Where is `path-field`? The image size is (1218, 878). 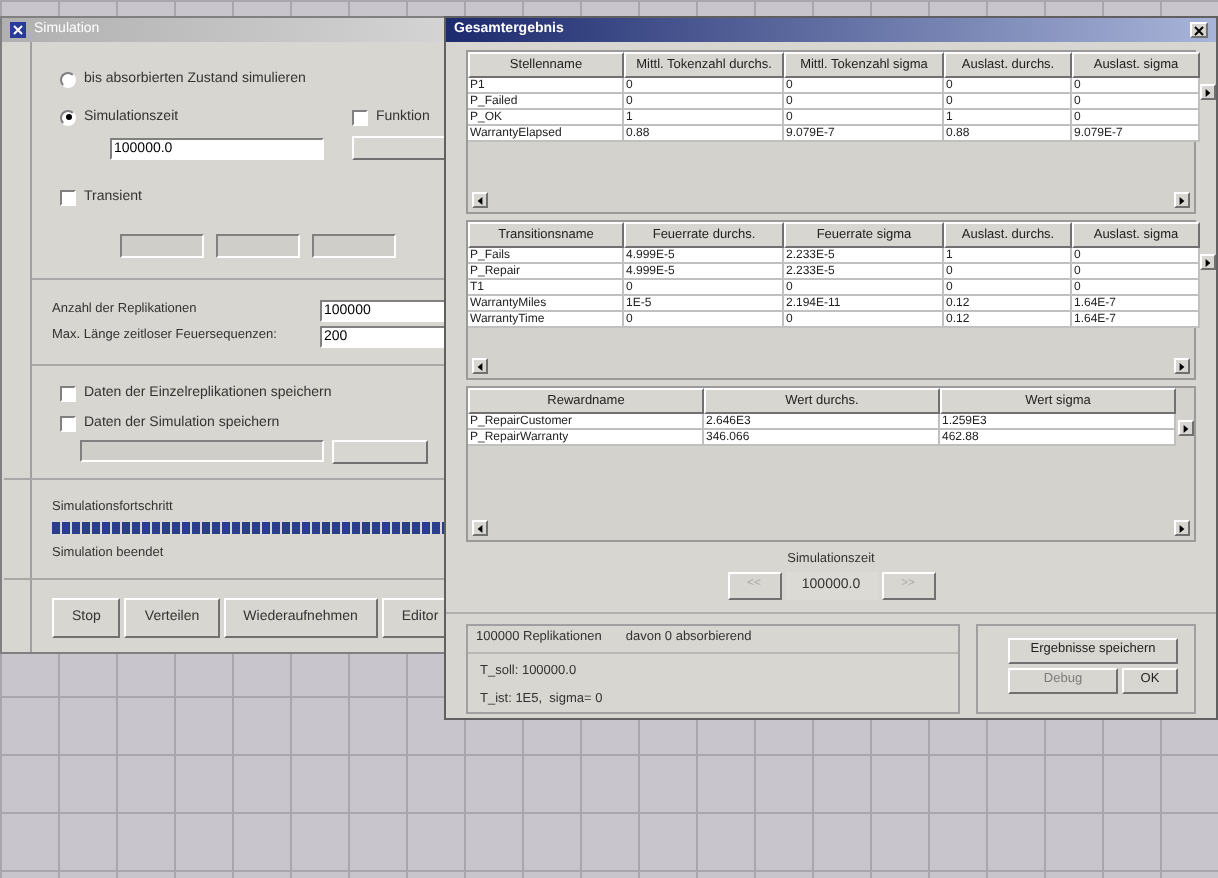
path-field is located at coordinates (202, 450).